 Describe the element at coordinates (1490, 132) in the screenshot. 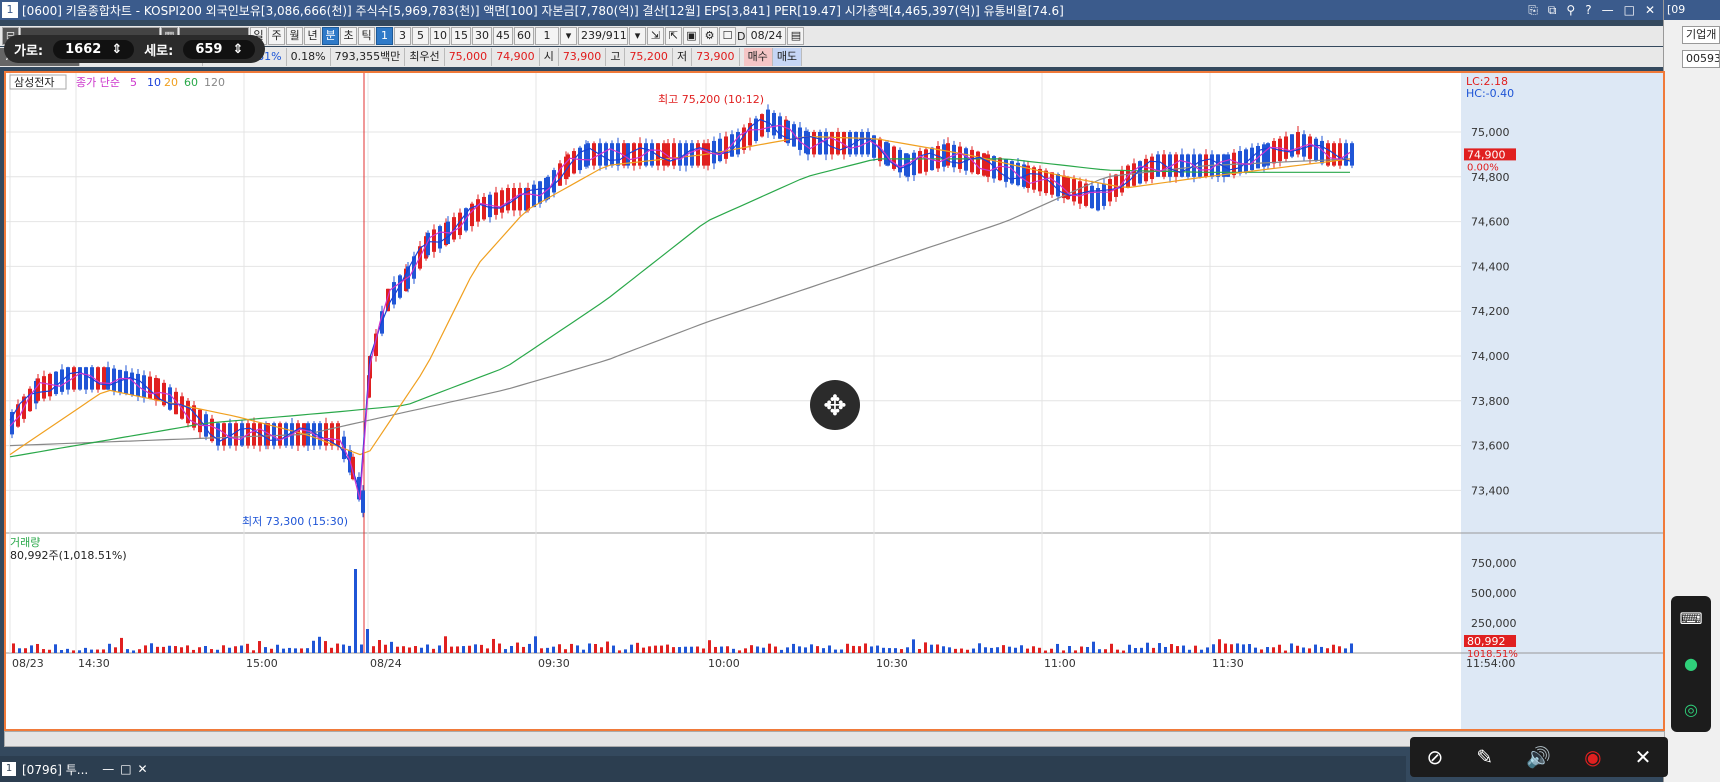

I see `y-tick-label: 75,000` at that location.